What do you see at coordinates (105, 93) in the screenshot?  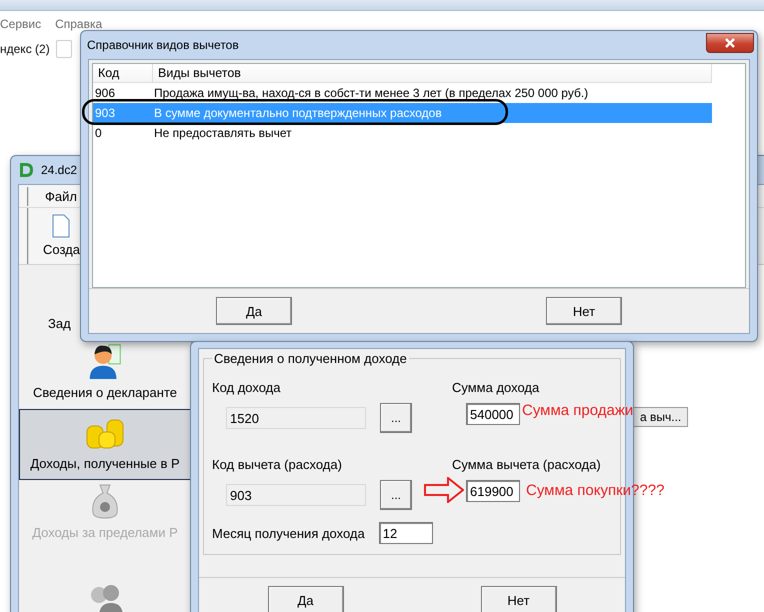 I see `code-cell-text: 906` at bounding box center [105, 93].